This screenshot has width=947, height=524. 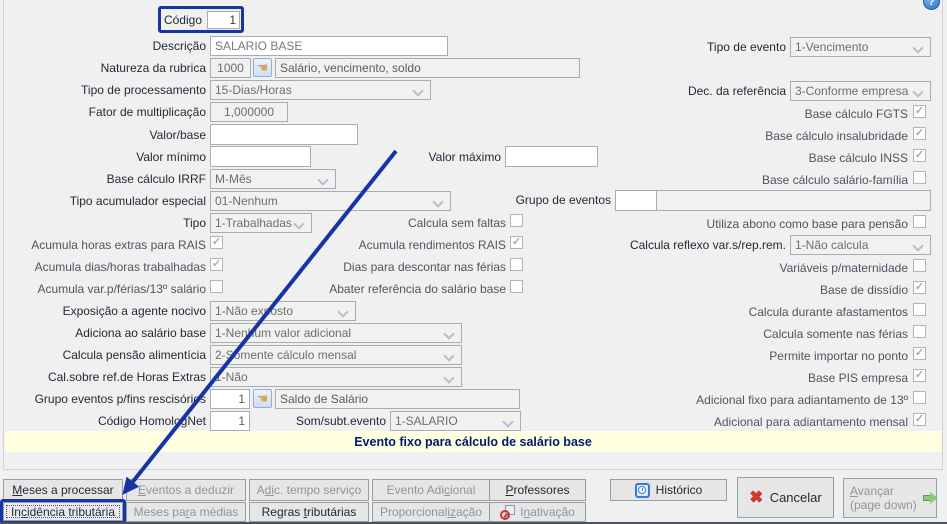 I want to click on cancel-x-icon: ✖, so click(x=756, y=497).